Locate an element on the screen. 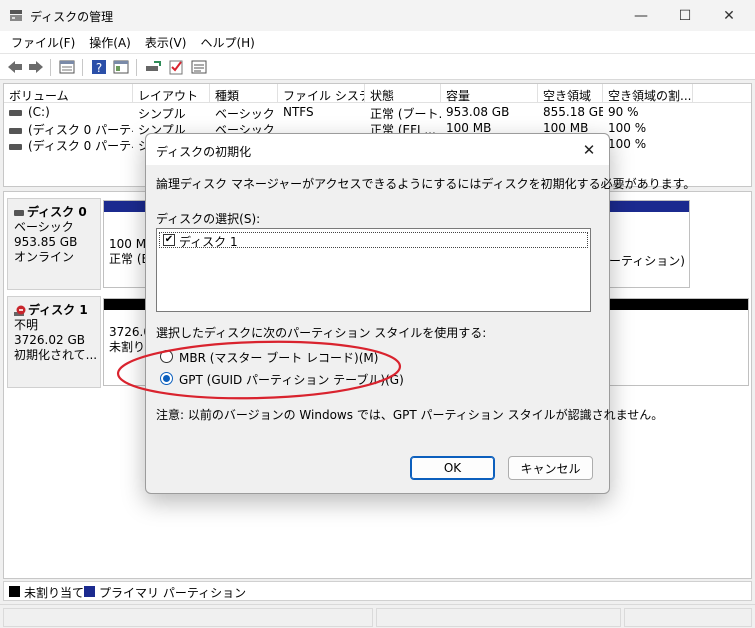 This screenshot has width=755, height=628. disk-1-checkbox: ✔ is located at coordinates (169, 240).